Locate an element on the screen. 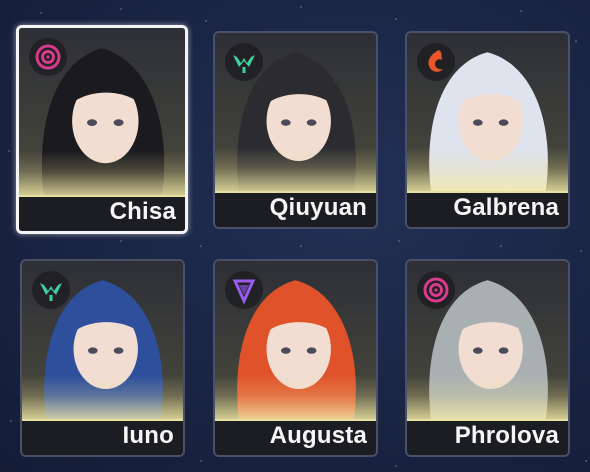  character-card-iuno: Iuno is located at coordinates (102, 358).